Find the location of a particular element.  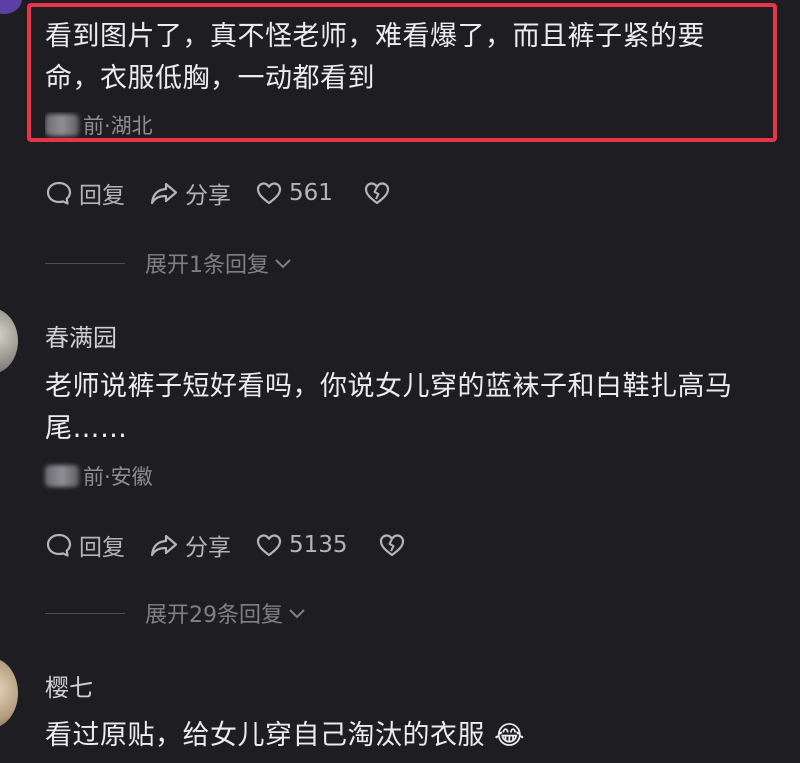

comment-1-line1: 看到图片了，真不怪老师，难看爆了，而且裤子紧的要 is located at coordinates (375, 36).